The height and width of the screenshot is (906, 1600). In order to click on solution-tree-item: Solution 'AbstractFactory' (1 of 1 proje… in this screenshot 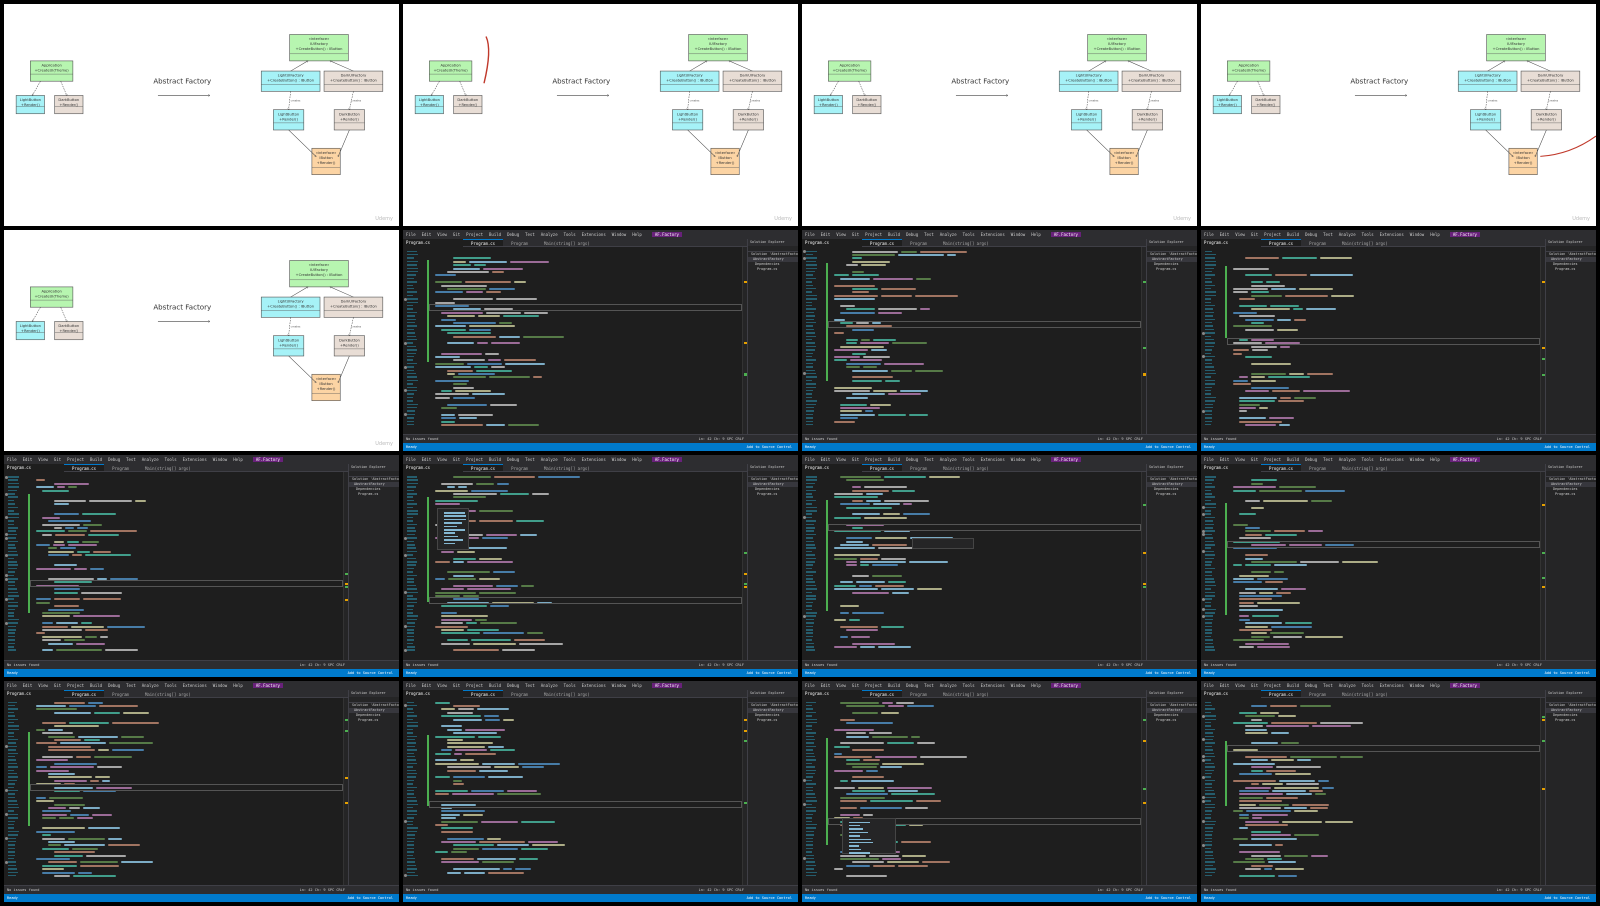, I will do `click(1571, 254)`.